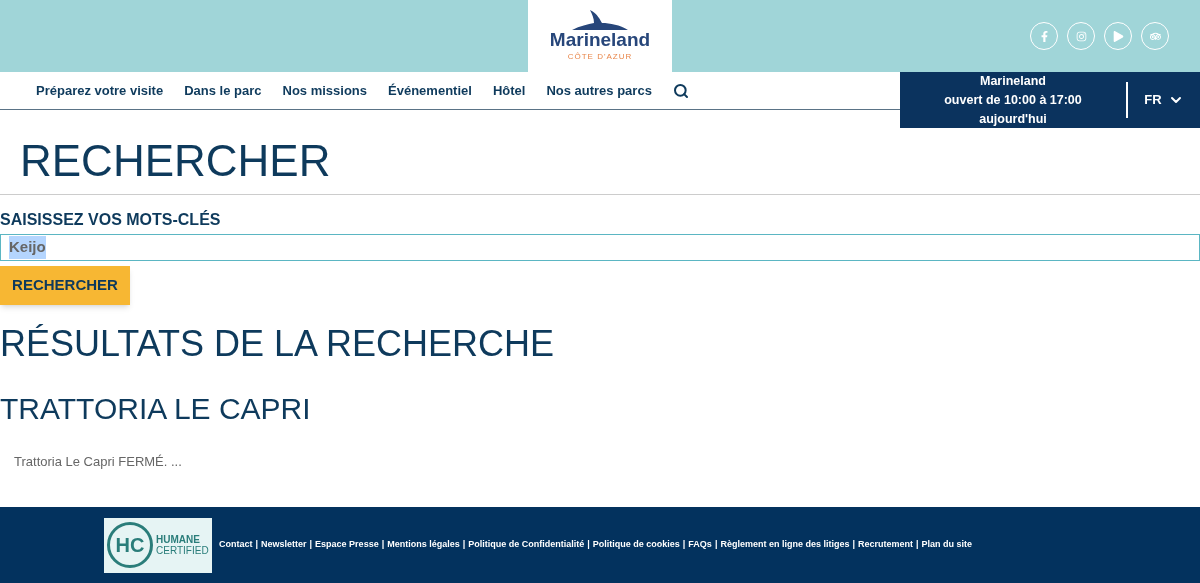 The width and height of the screenshot is (1200, 583). What do you see at coordinates (236, 545) in the screenshot?
I see `footer-link: Contact` at bounding box center [236, 545].